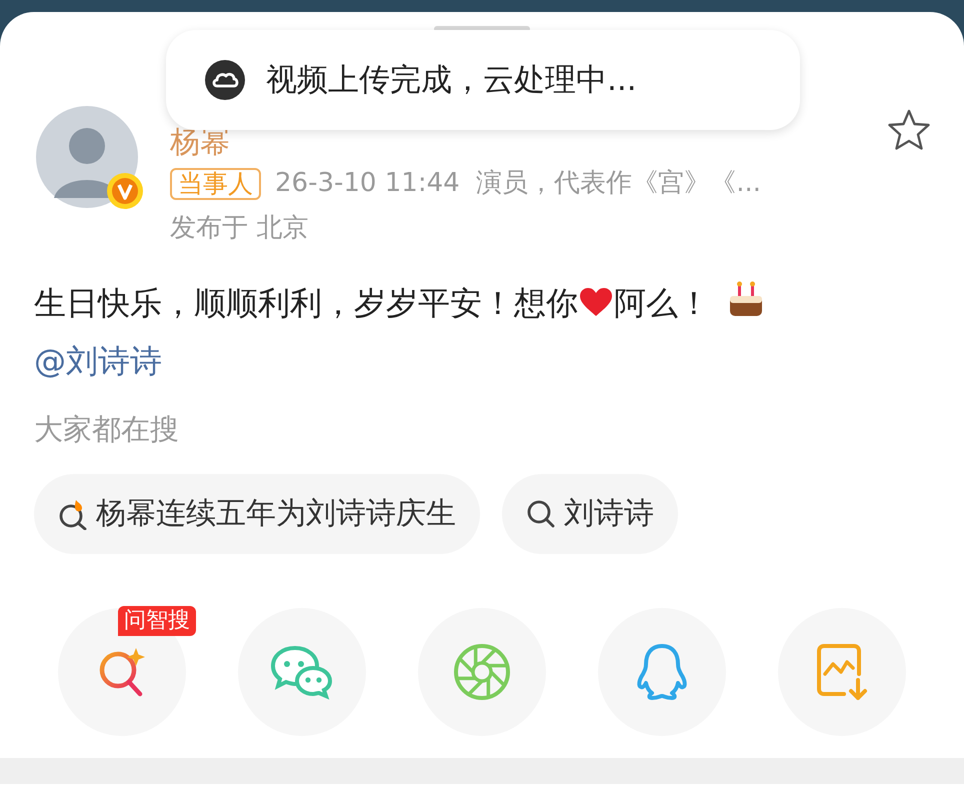  Describe the element at coordinates (842, 672) in the screenshot. I see `image-download-icon` at that location.